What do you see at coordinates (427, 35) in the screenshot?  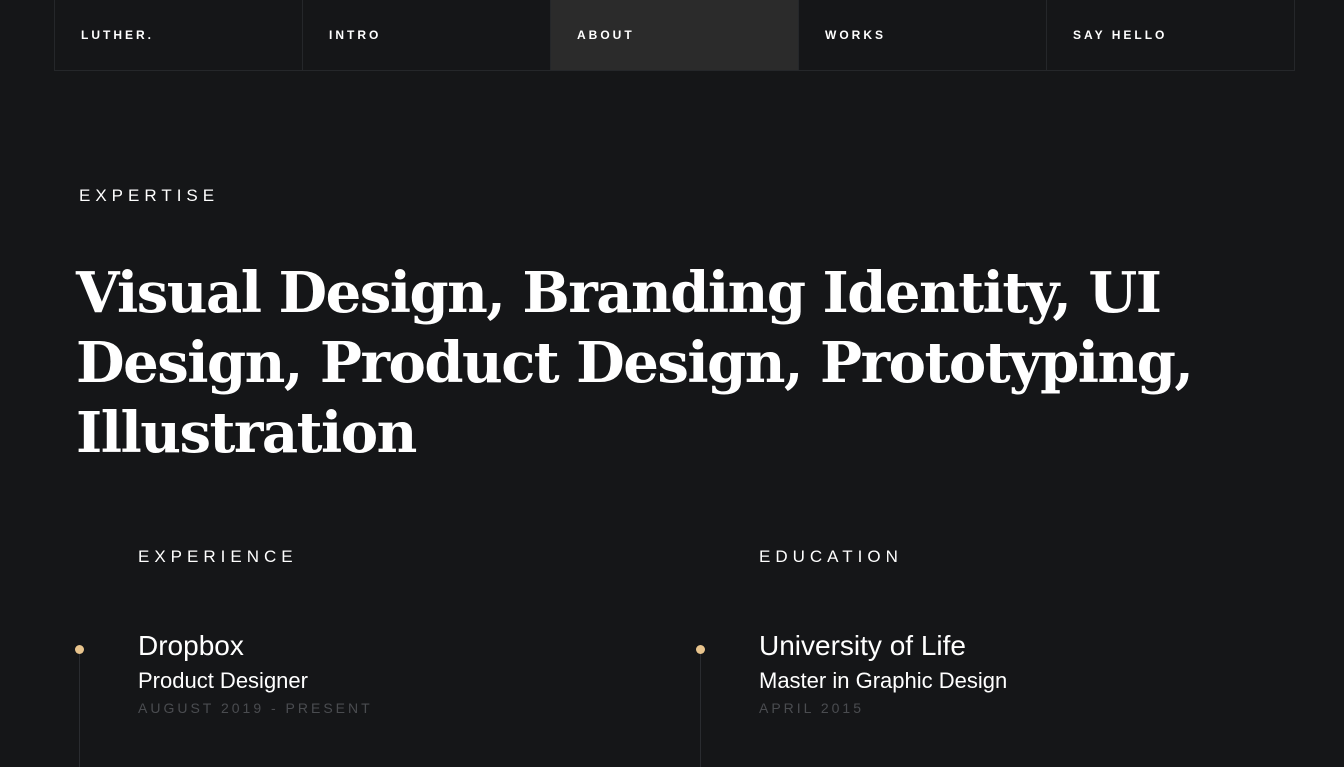 I see `nav-item-intro: INTRO` at bounding box center [427, 35].